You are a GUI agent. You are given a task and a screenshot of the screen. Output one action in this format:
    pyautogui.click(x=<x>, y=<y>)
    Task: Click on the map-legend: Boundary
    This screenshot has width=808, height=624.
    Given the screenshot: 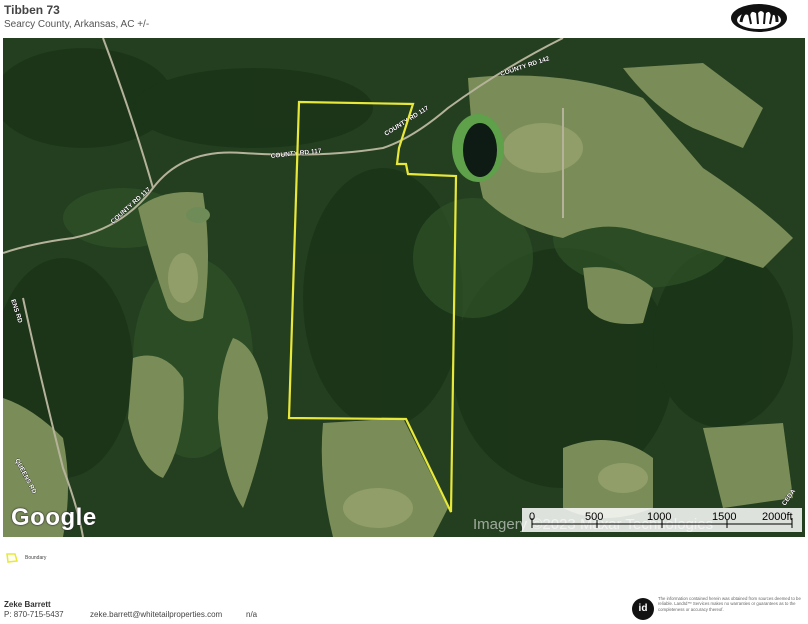 What is the action you would take?
    pyautogui.click(x=35, y=559)
    